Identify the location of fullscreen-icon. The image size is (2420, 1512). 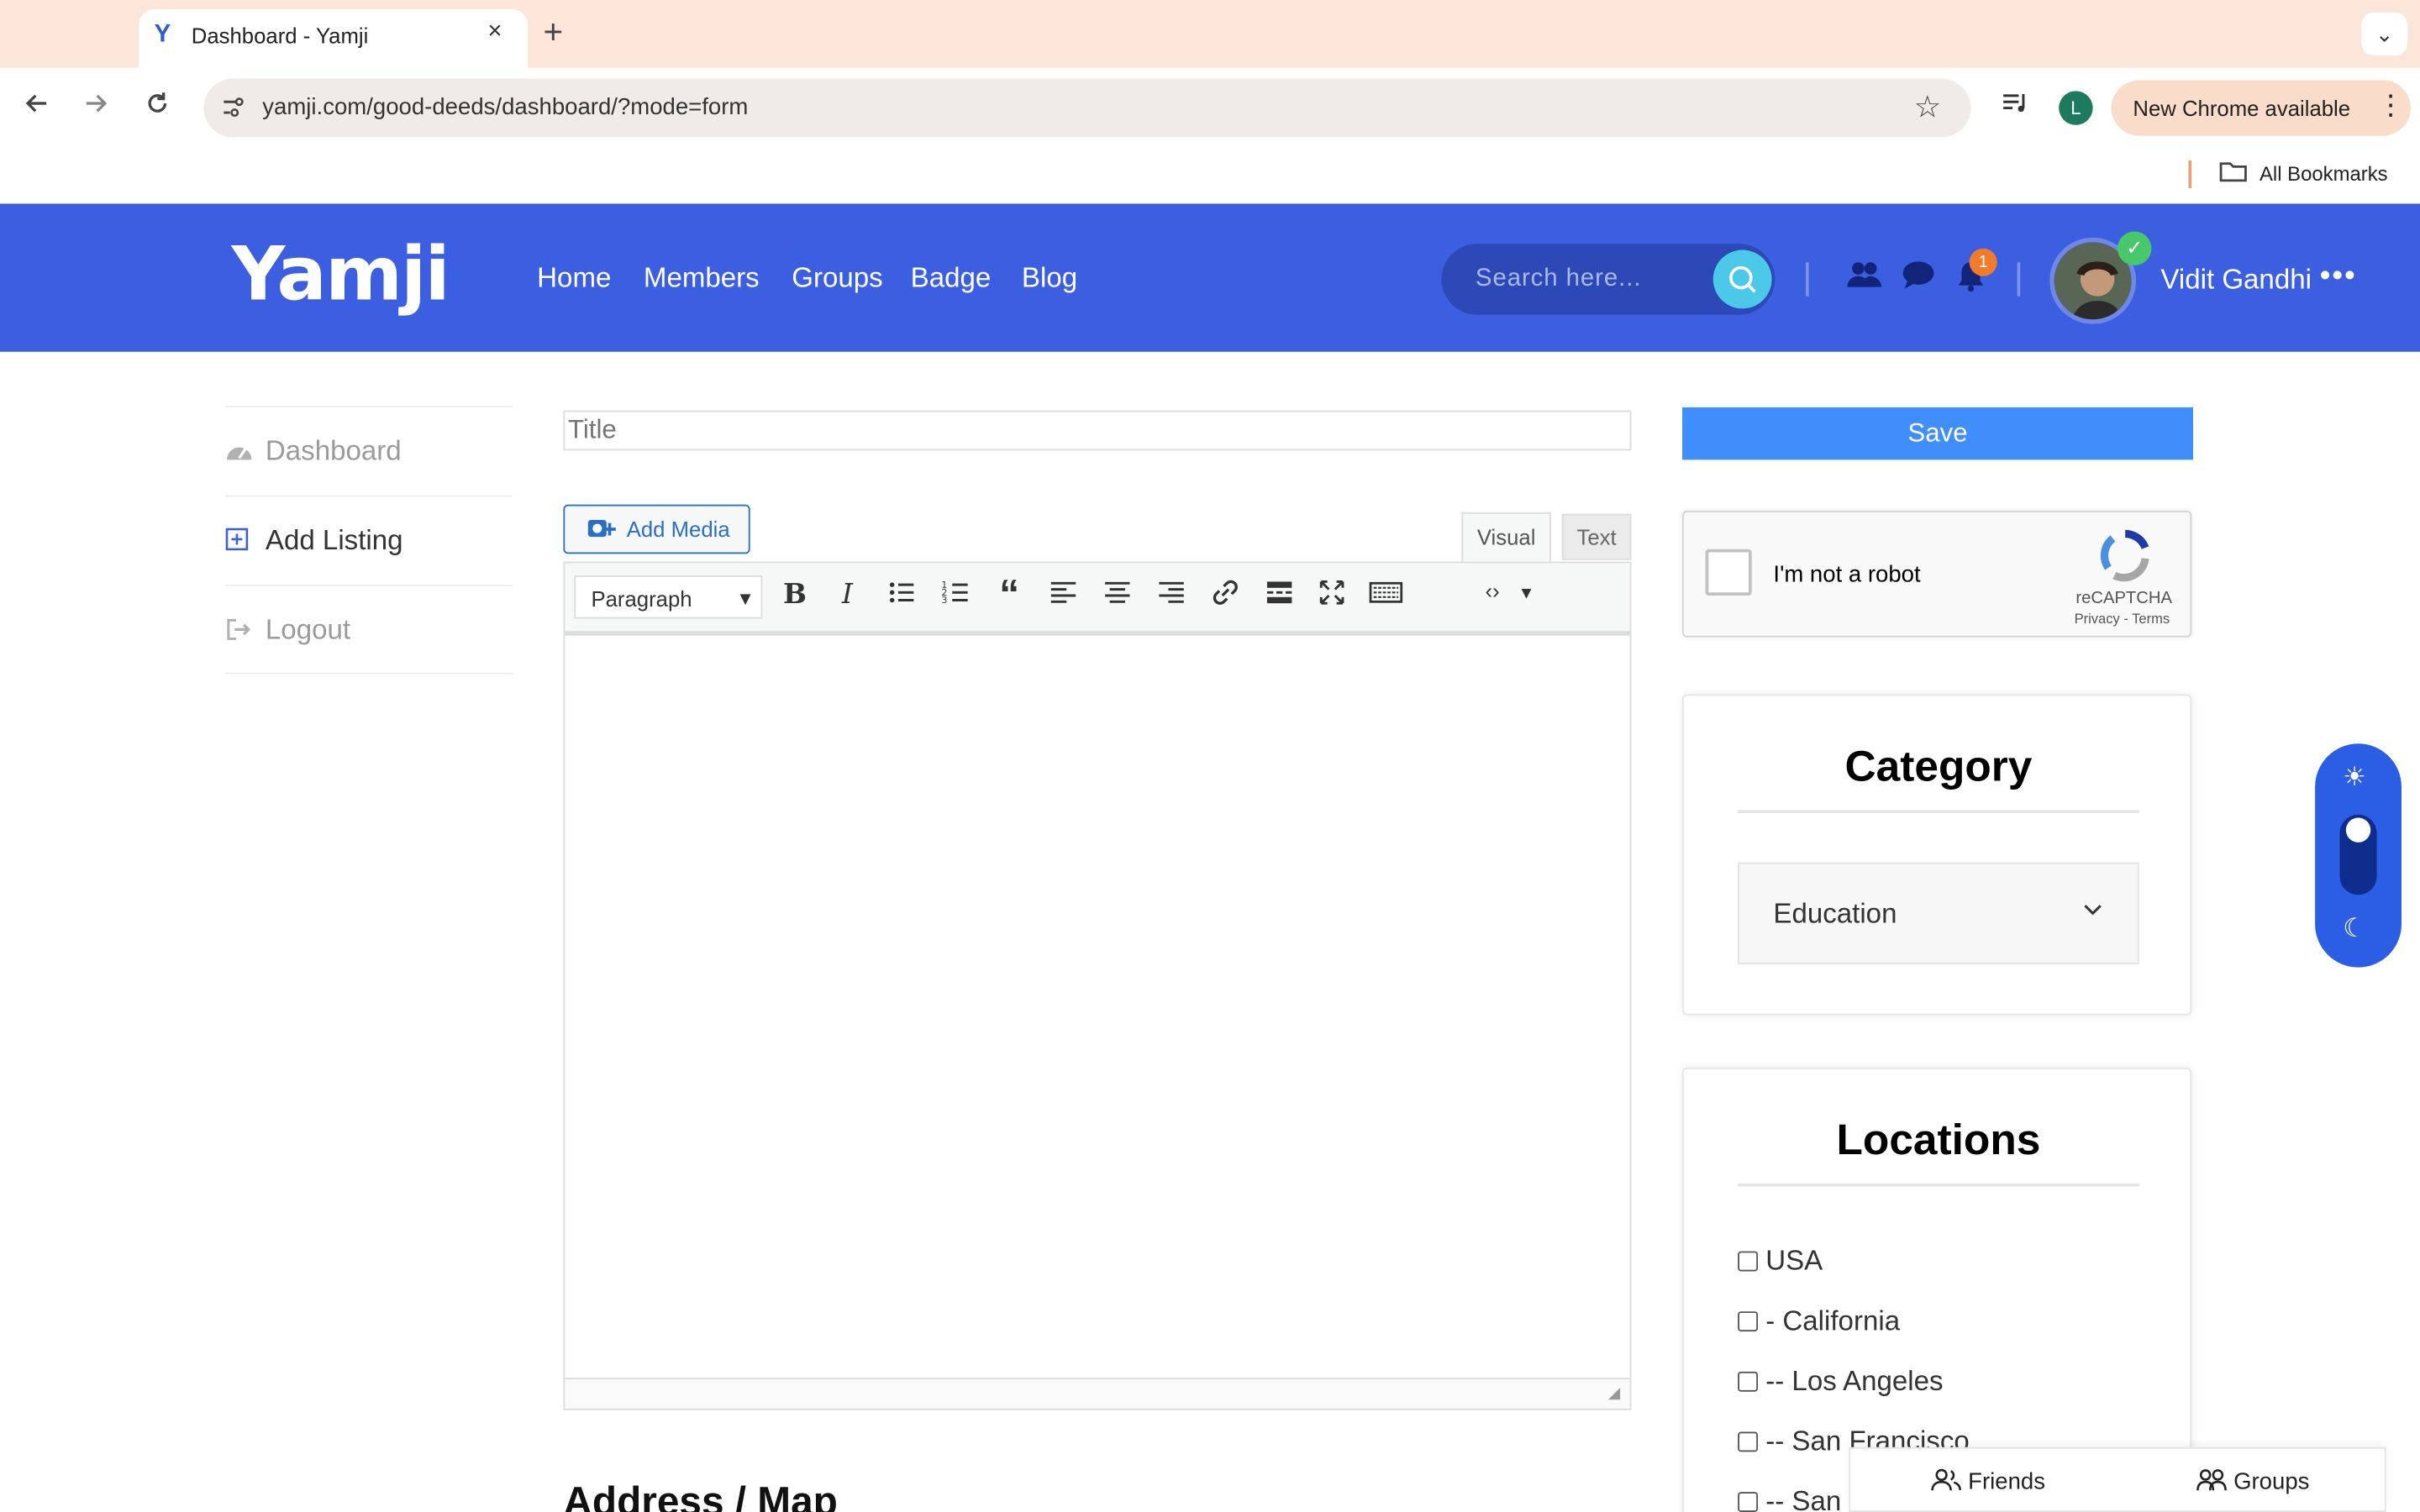
(1332, 596).